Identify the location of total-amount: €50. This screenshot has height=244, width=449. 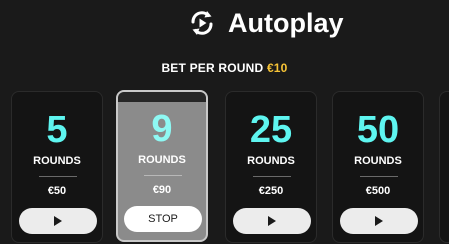
(57, 191).